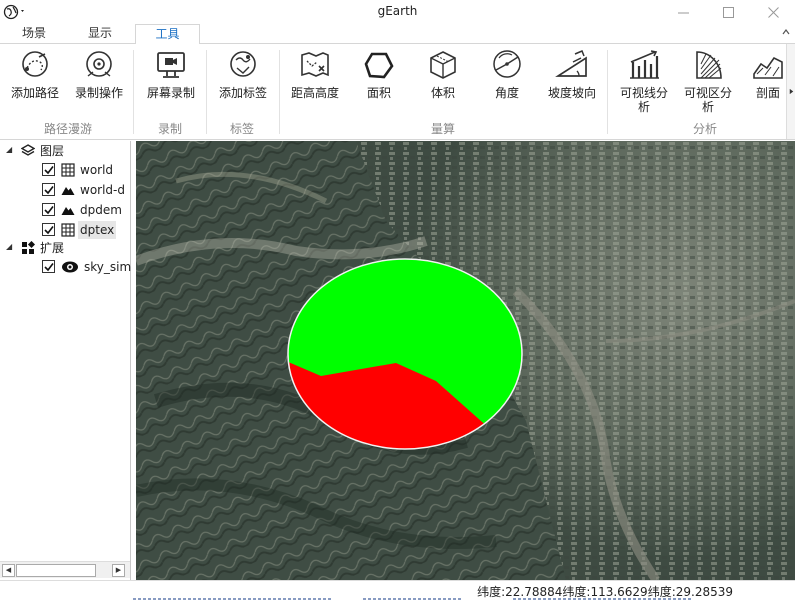 The image size is (795, 601). I want to click on maximize-button, so click(728, 12).